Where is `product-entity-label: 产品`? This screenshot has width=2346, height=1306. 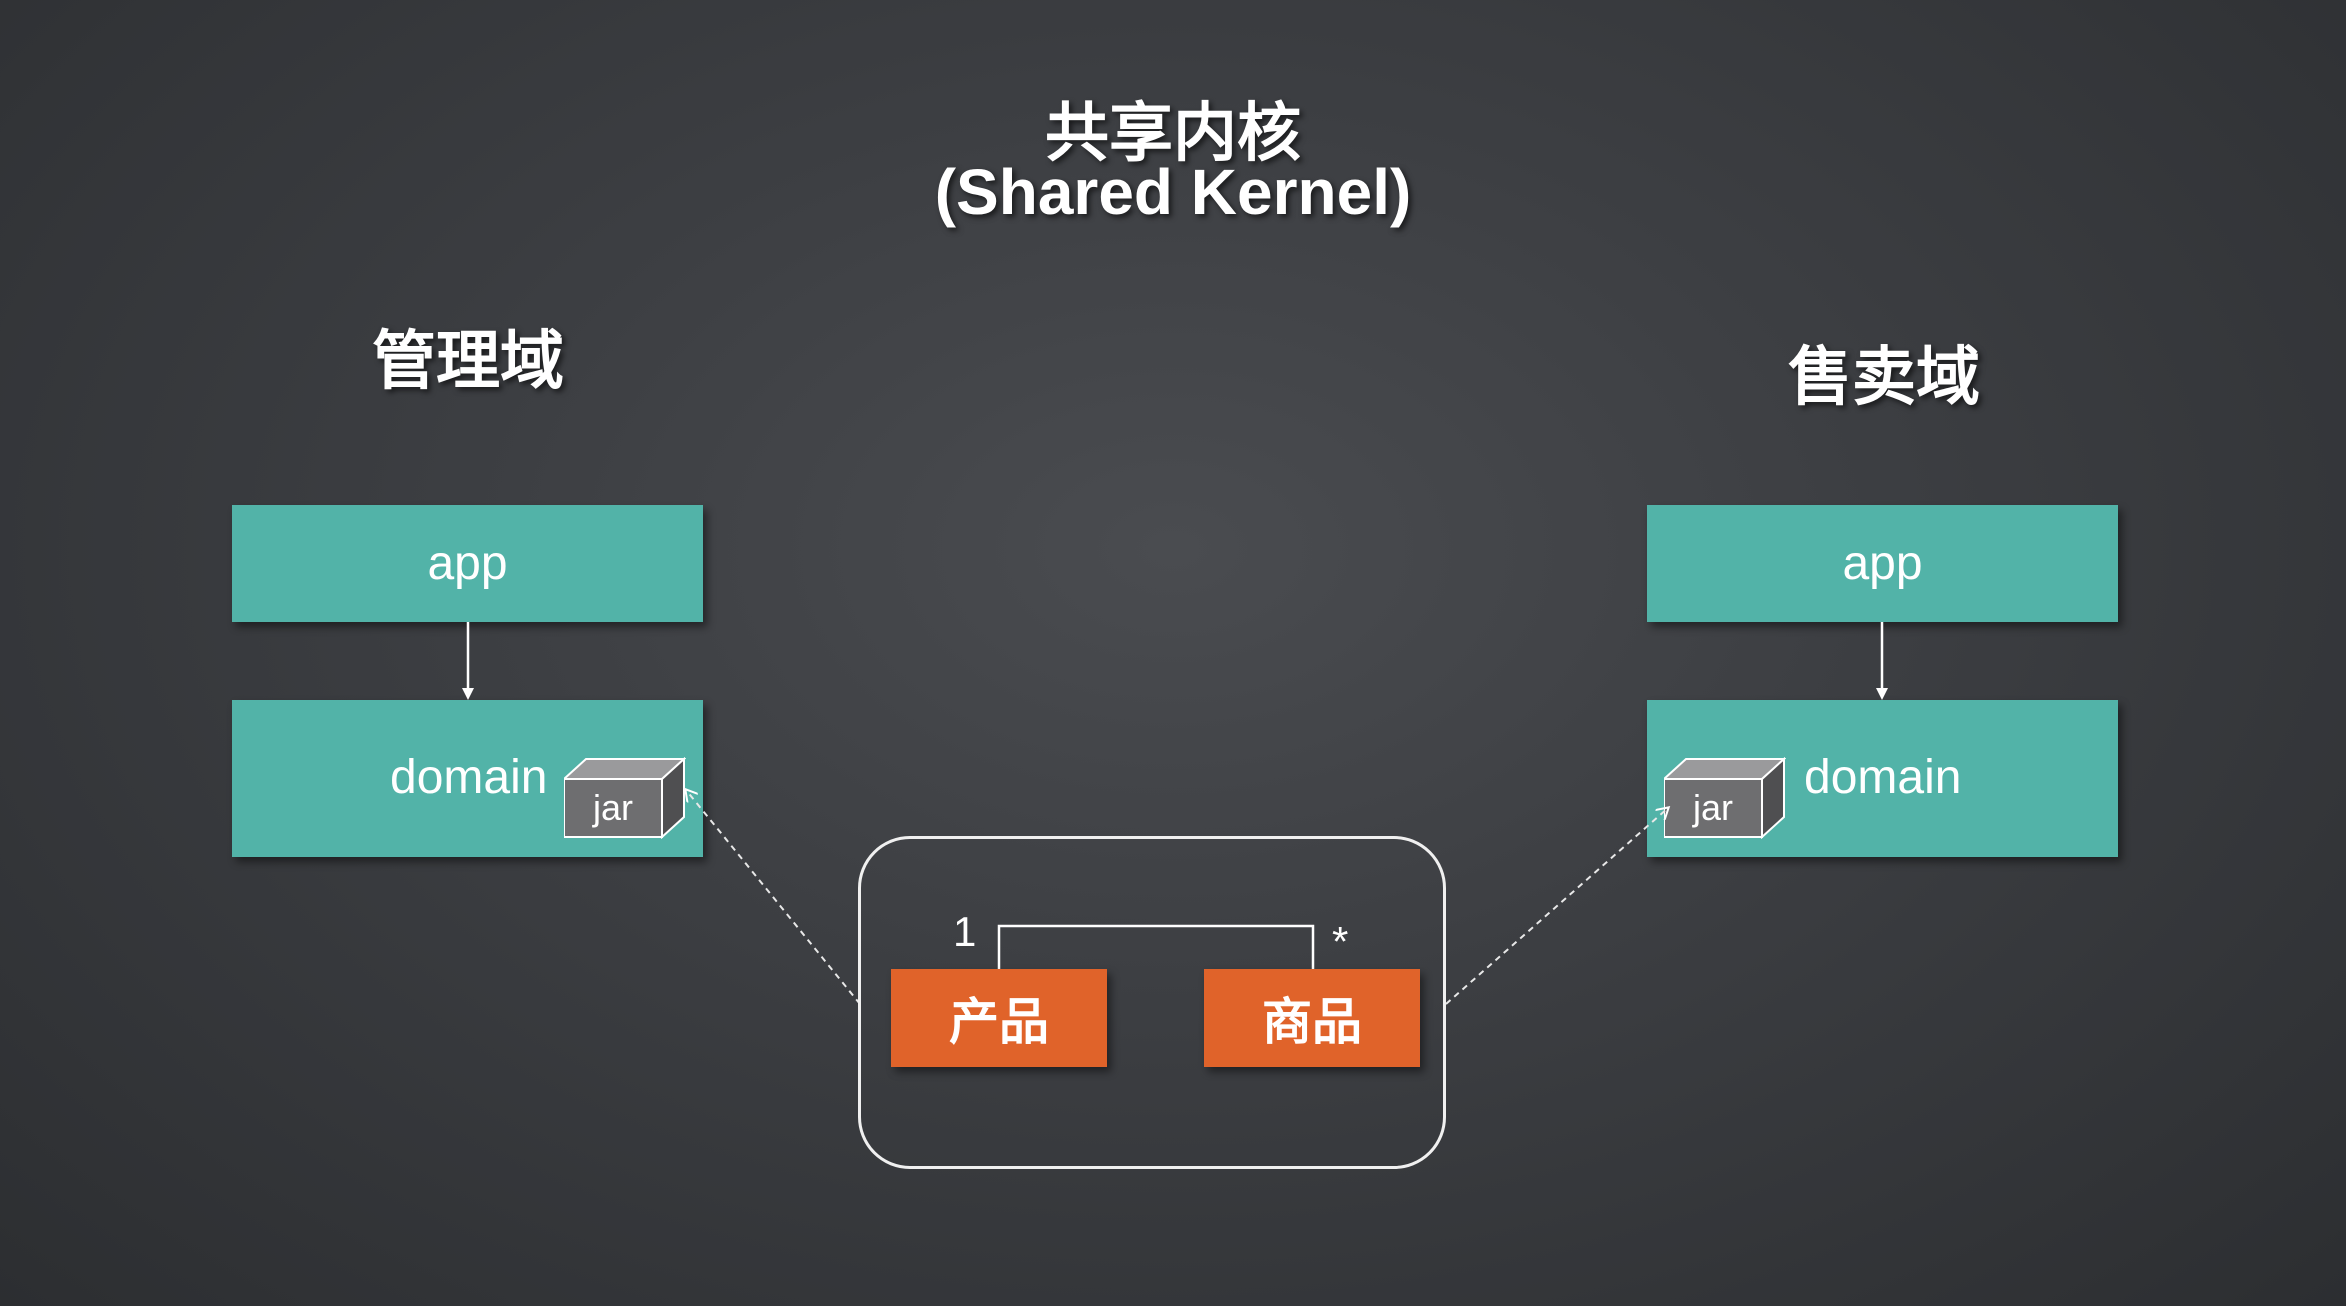
product-entity-label: 产品 is located at coordinates (999, 1022).